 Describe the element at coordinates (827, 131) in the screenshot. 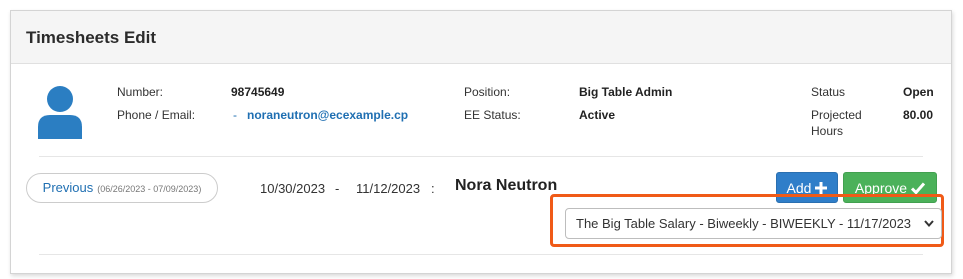

I see `projected-label-line2: Hours` at that location.